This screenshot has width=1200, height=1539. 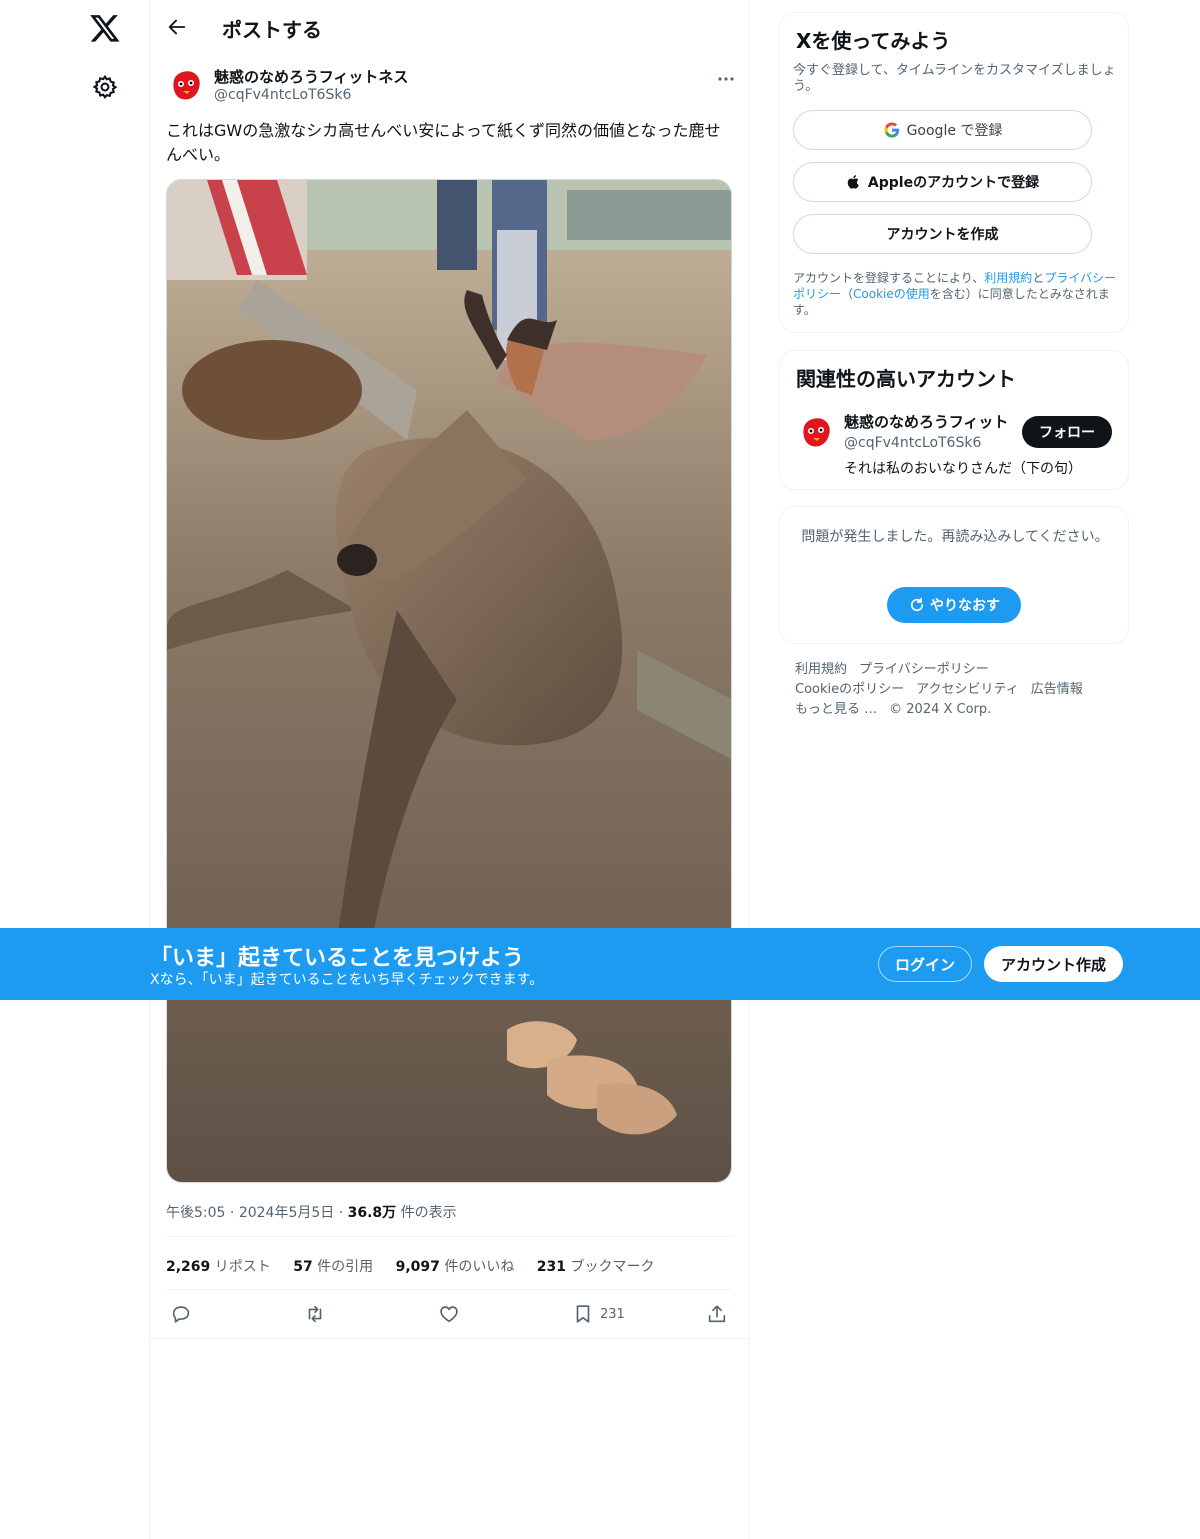 What do you see at coordinates (1057, 689) in the screenshot?
I see `footer-link-ads: 広告情報` at bounding box center [1057, 689].